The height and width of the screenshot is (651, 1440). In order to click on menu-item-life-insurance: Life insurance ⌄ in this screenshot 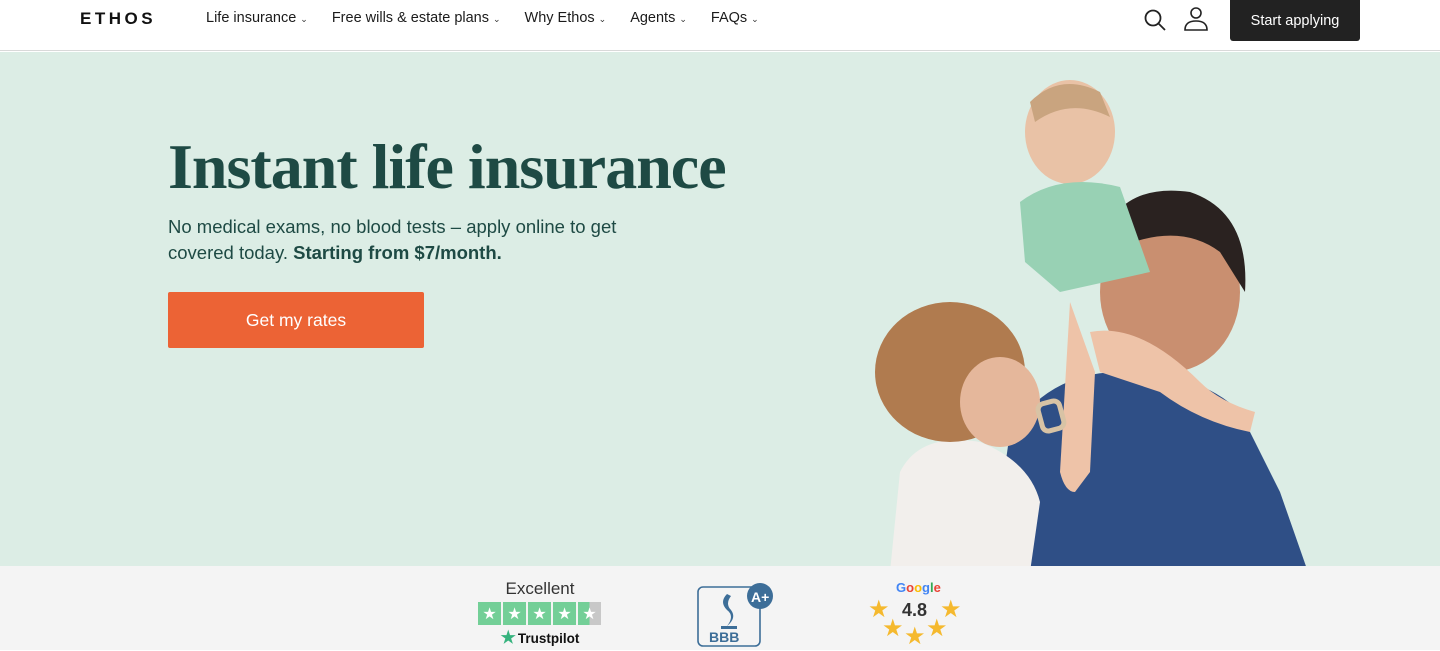, I will do `click(257, 18)`.